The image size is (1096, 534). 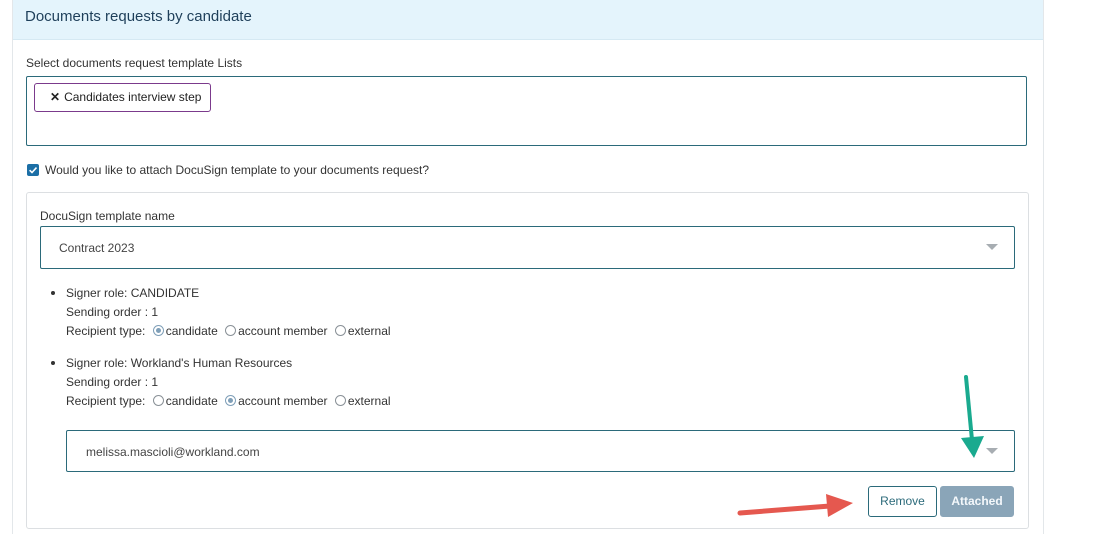 I want to click on account-member-select: melissa.mascioli@workland.com, so click(x=540, y=451).